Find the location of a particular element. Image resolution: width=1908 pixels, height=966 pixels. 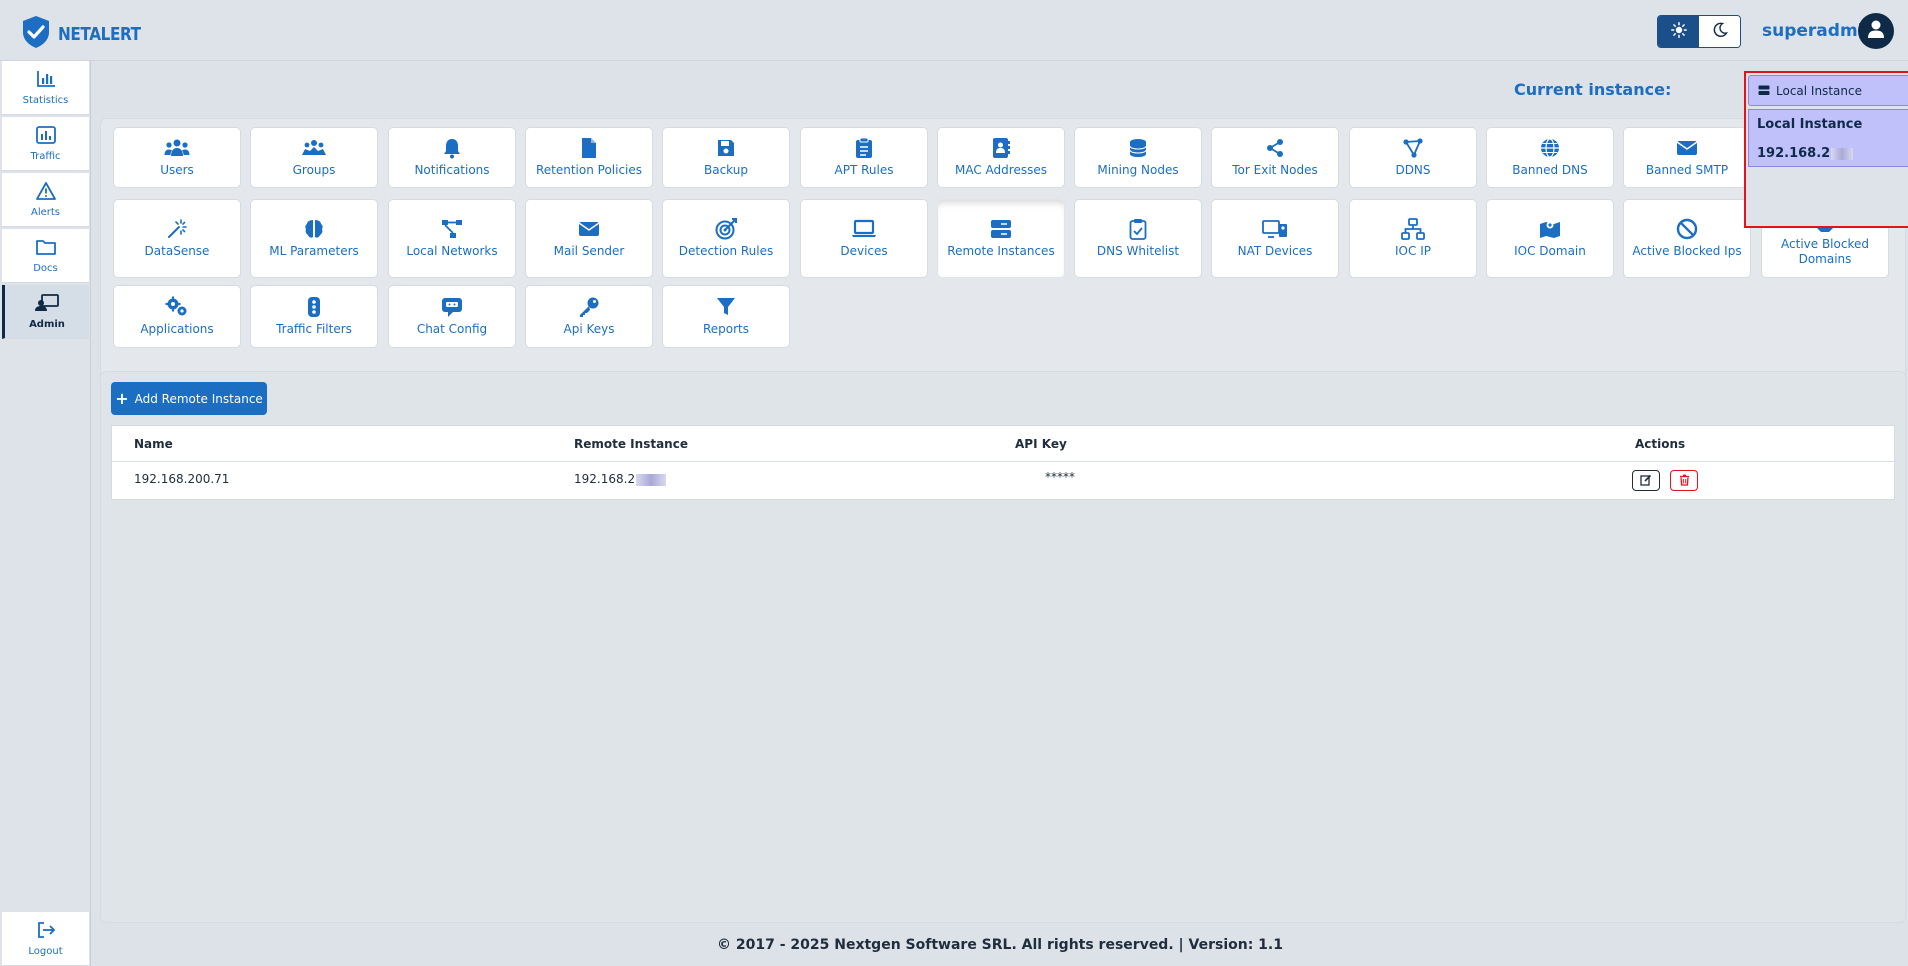

cell-api-key: ***** is located at coordinates (1060, 477).